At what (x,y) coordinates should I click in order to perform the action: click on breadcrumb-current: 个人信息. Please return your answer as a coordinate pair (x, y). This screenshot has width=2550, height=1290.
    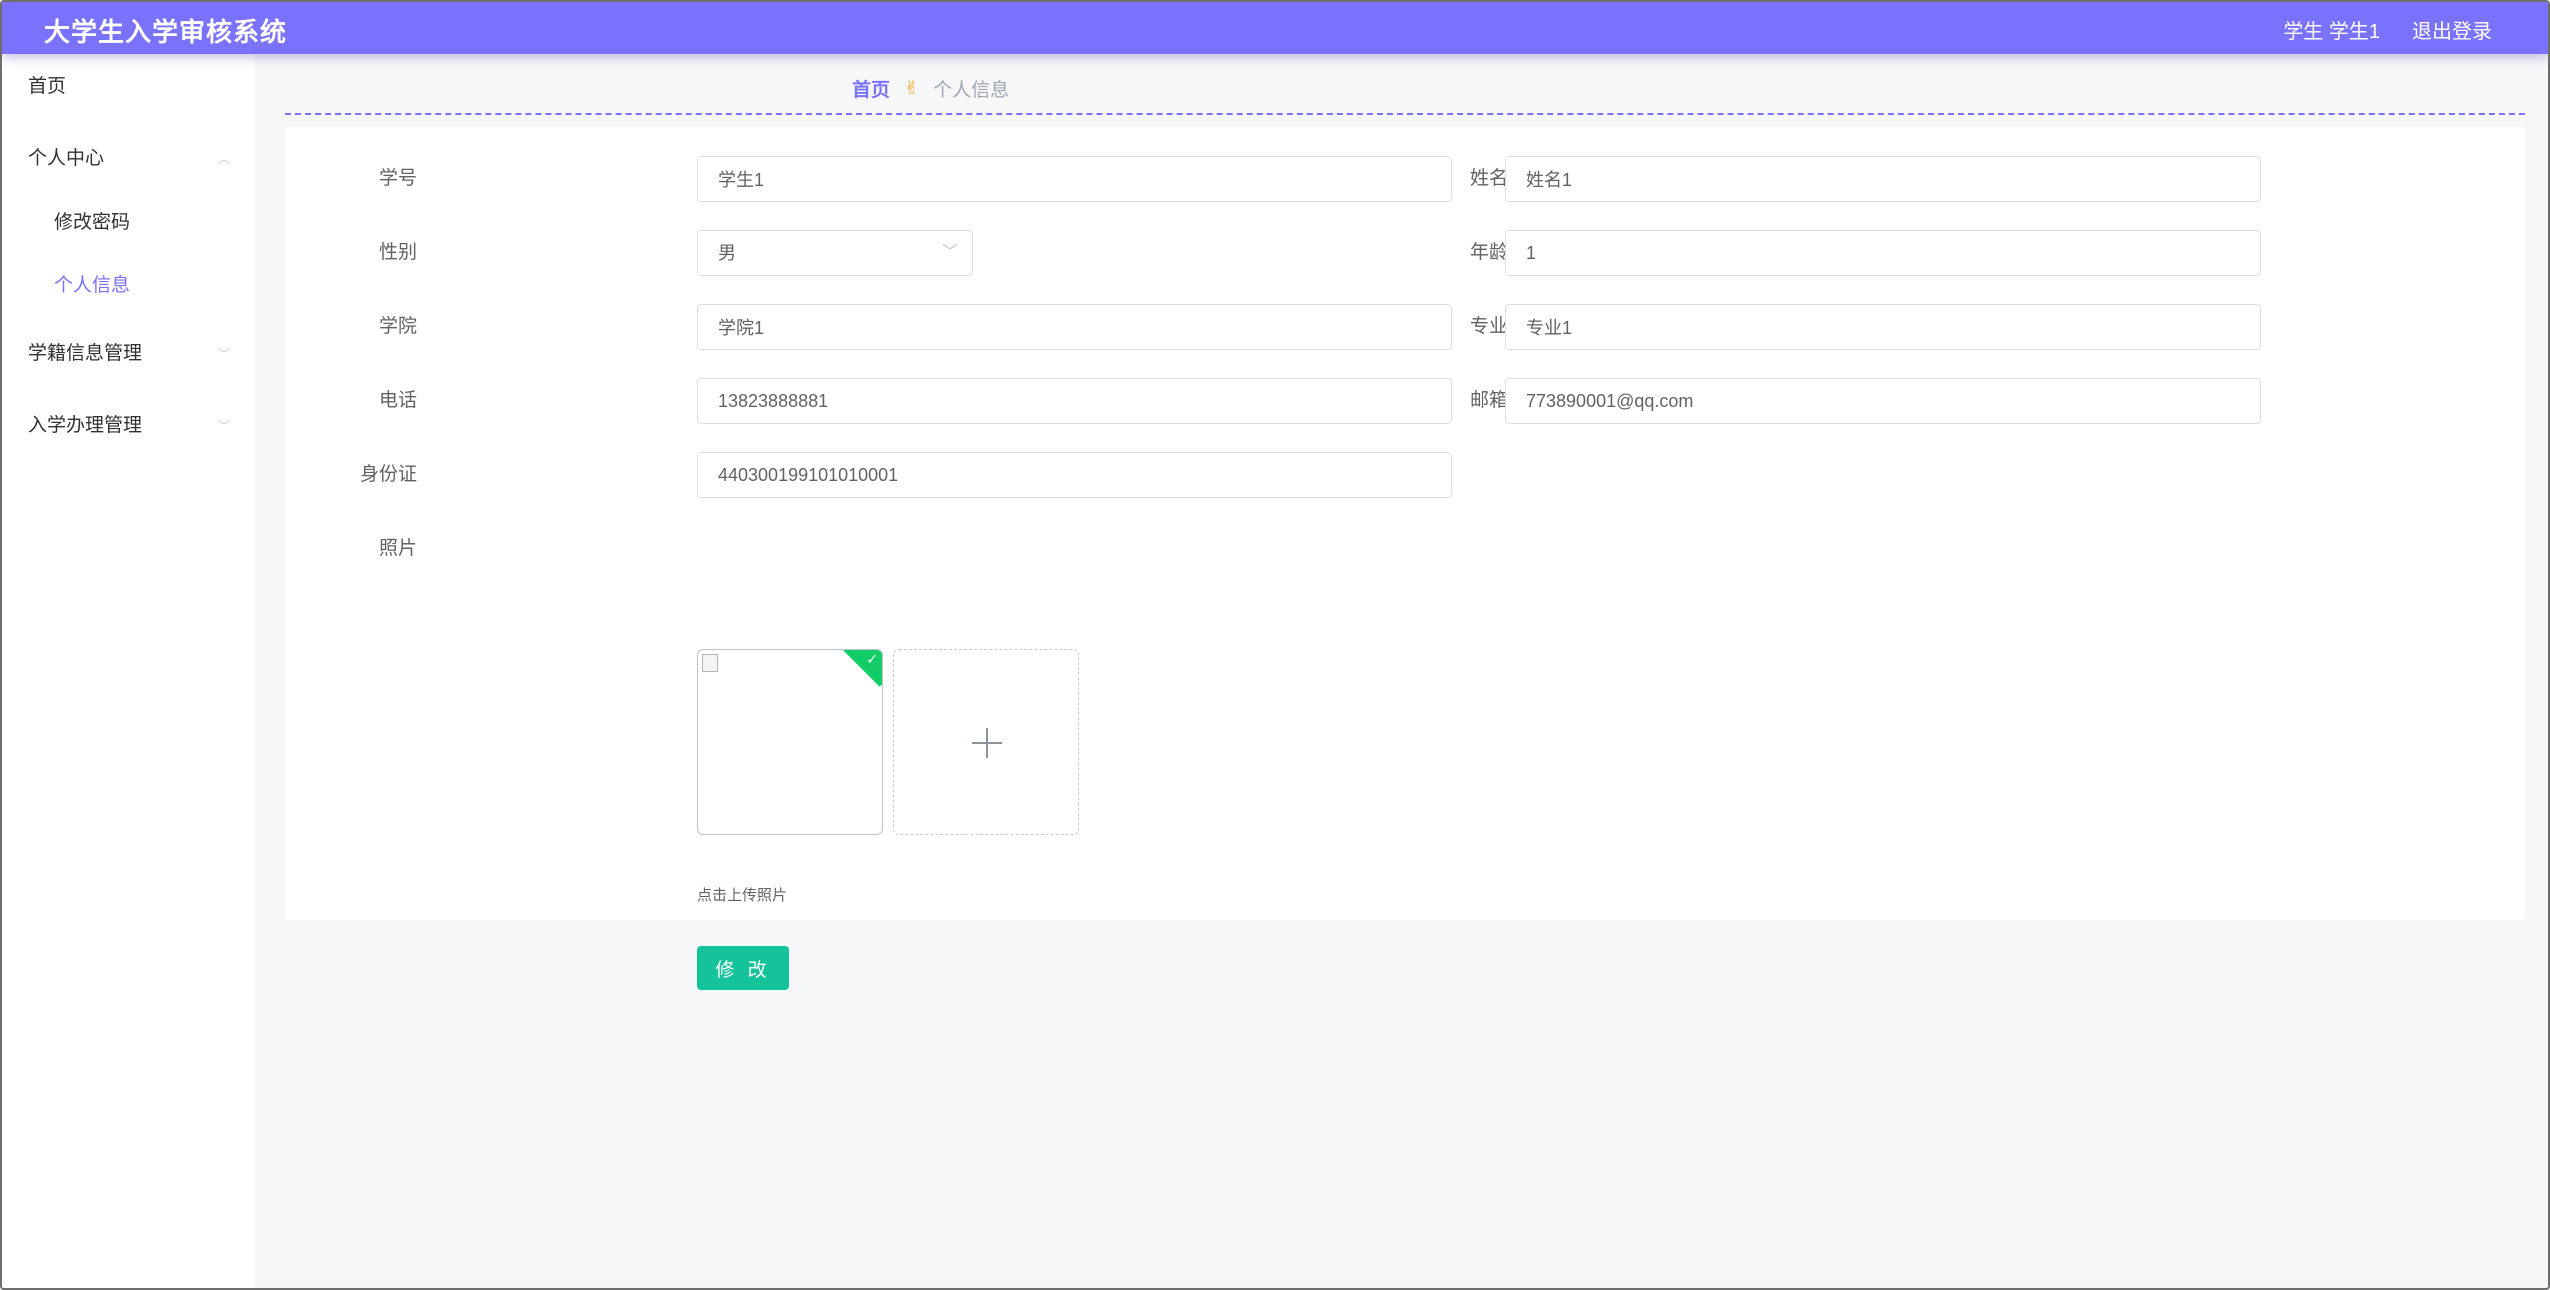
    Looking at the image, I should click on (971, 90).